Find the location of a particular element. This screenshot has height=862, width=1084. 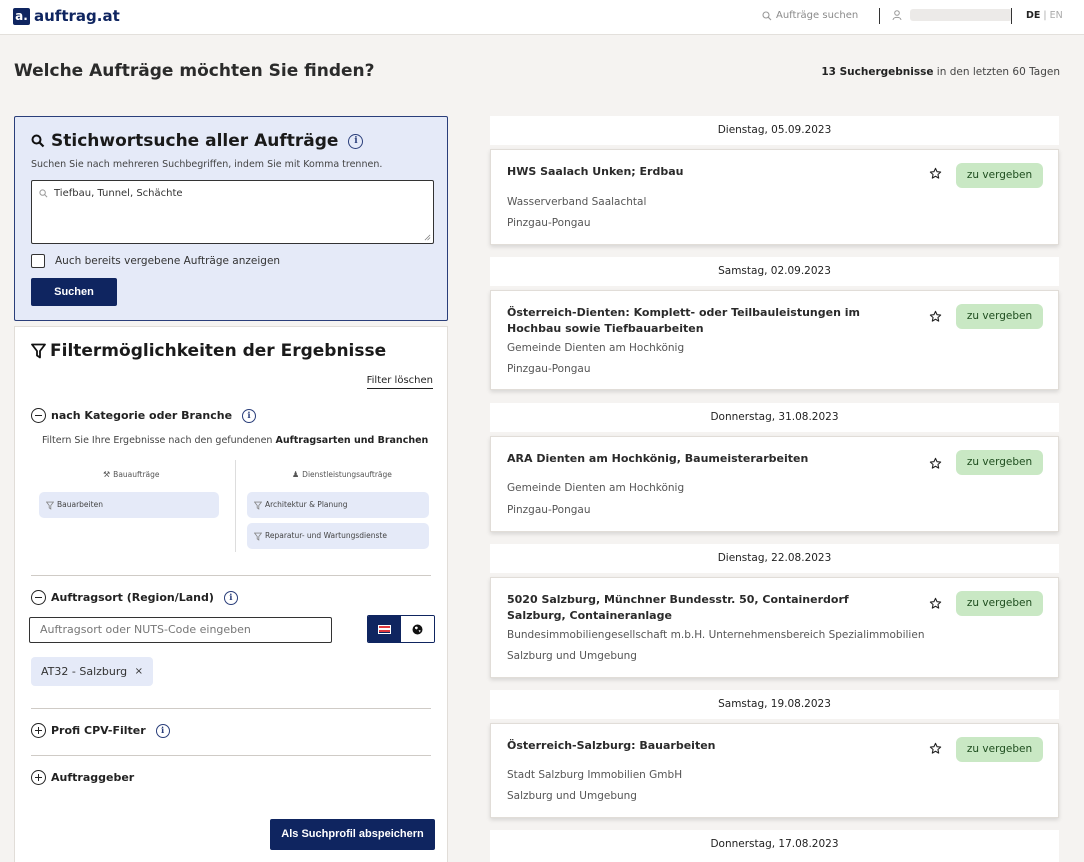

resize-handle-icon is located at coordinates (427, 237).